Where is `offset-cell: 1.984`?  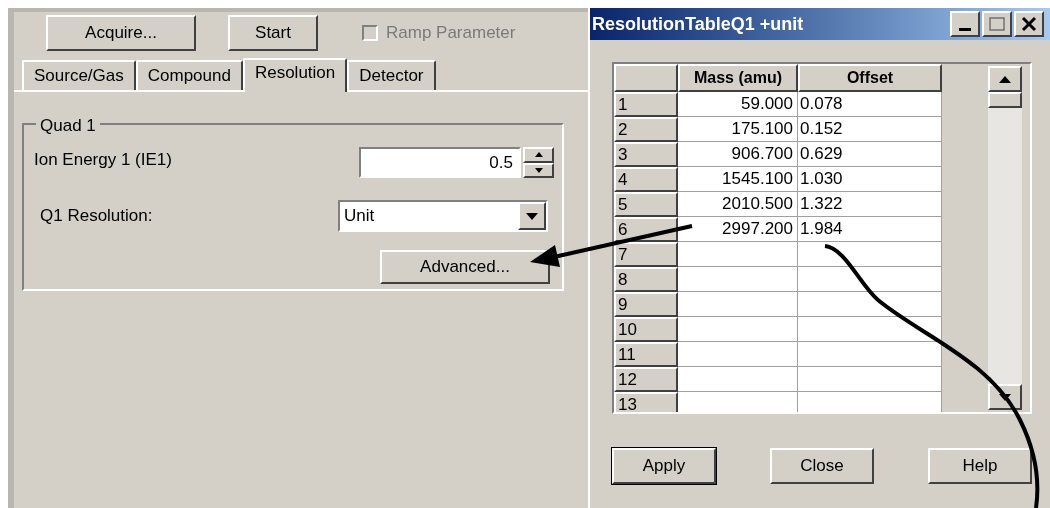 offset-cell: 1.984 is located at coordinates (870, 229).